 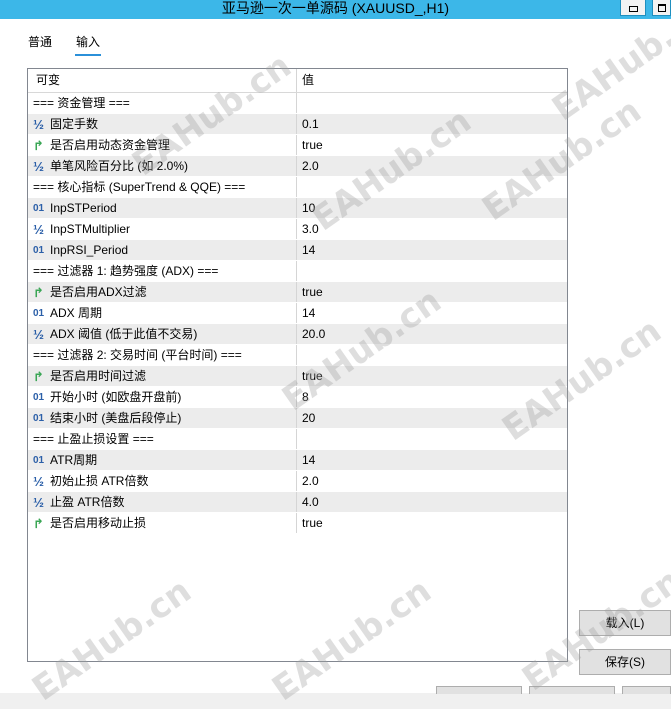 What do you see at coordinates (162, 376) in the screenshot?
I see `parameter-name-cell: ↱ 是否启用时间过滤` at bounding box center [162, 376].